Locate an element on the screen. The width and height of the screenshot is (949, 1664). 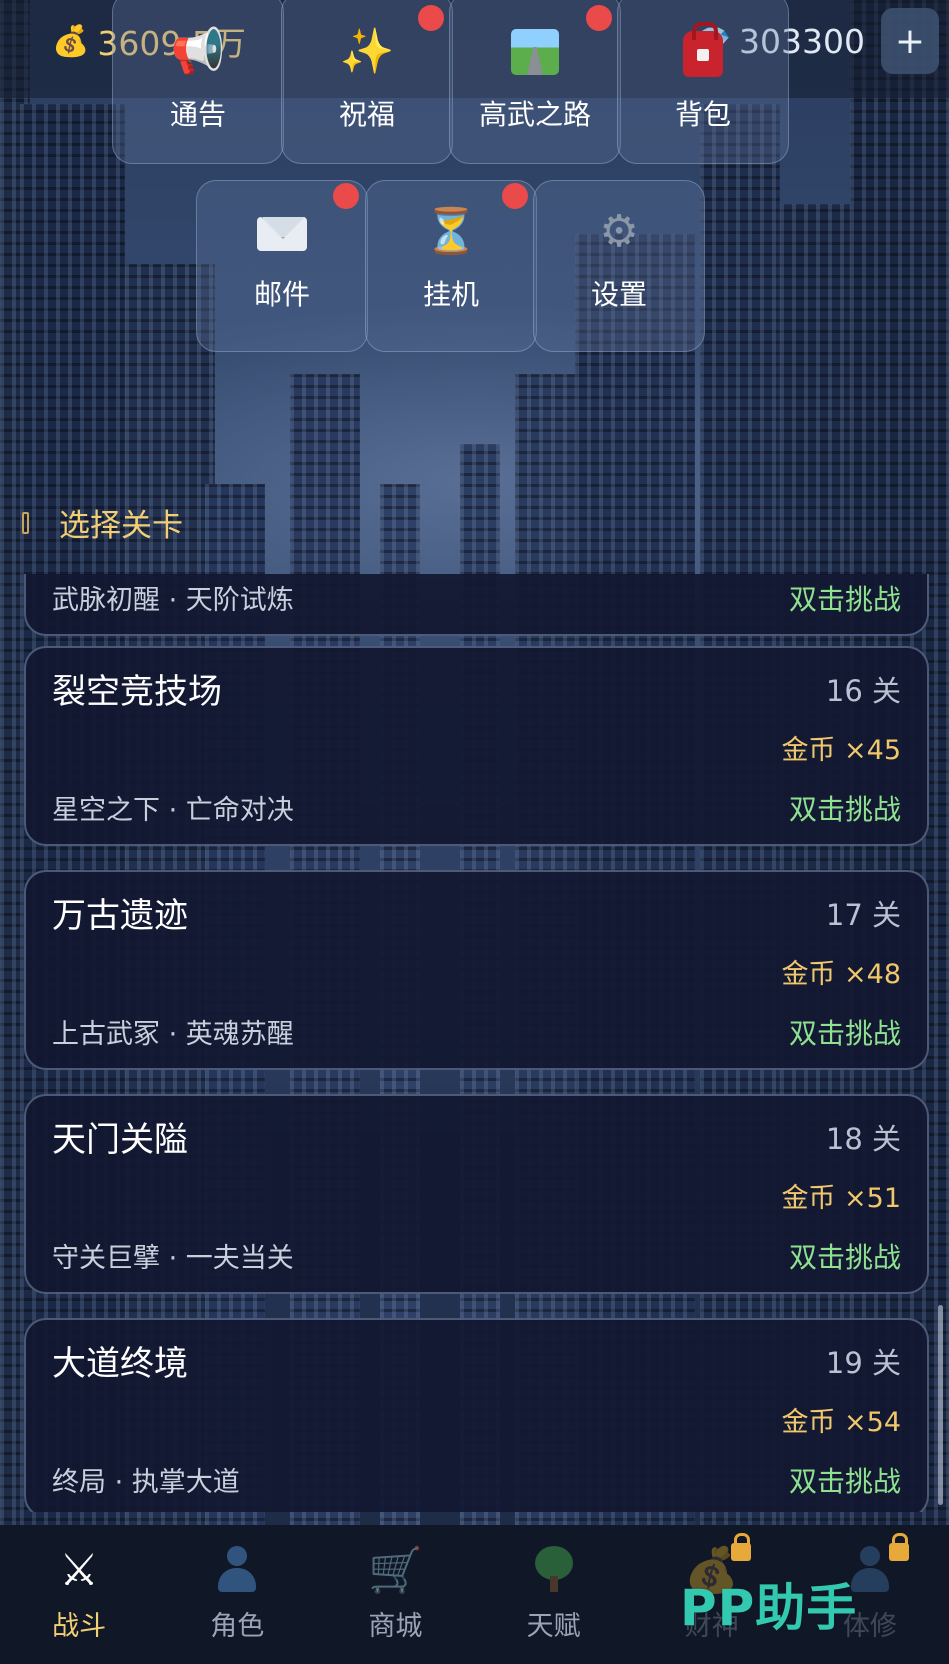
stage-name: 万古遗迹 is located at coordinates (120, 916).